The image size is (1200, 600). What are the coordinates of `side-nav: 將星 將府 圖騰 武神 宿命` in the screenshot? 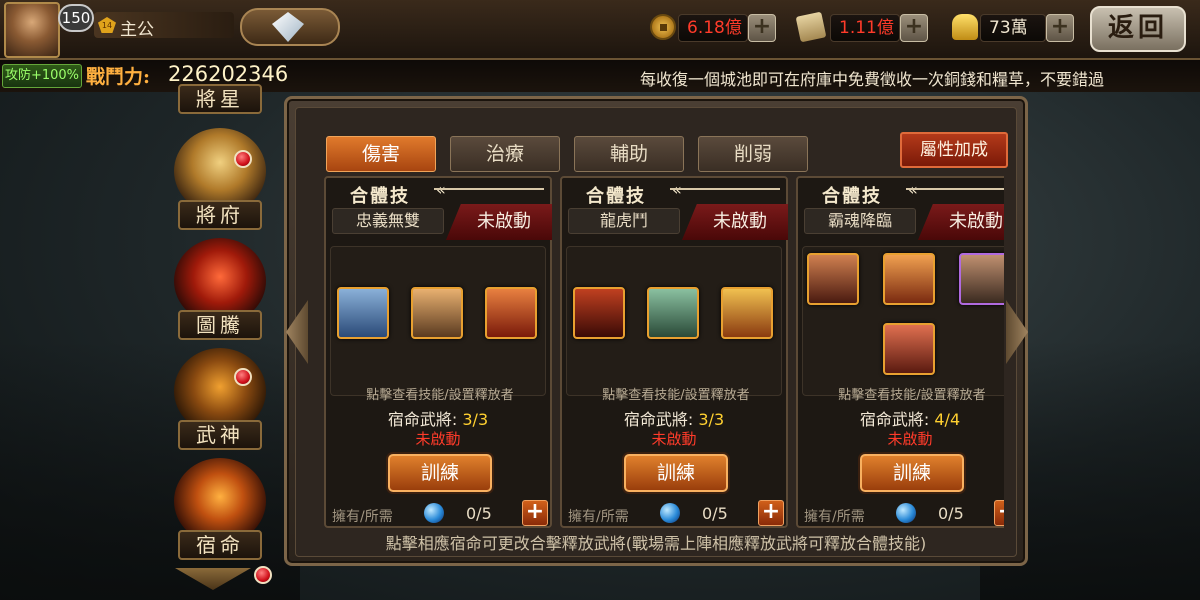 It's located at (220, 342).